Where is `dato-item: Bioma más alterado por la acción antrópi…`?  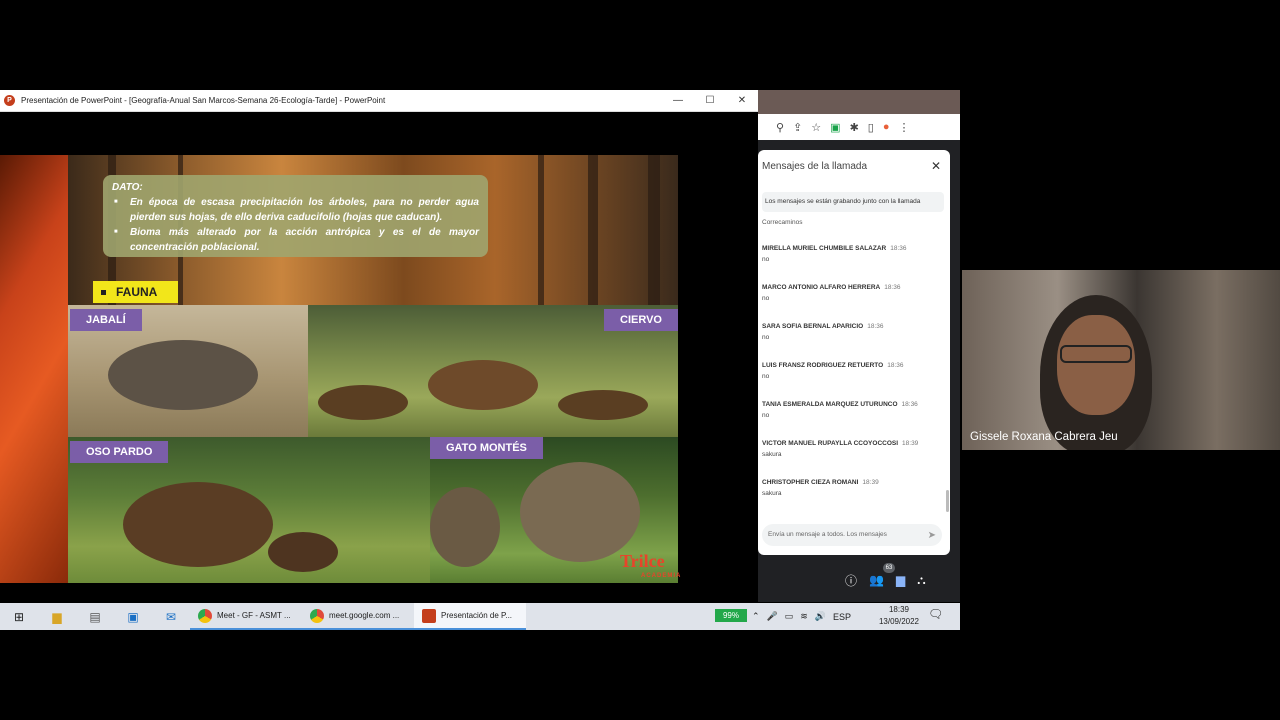 dato-item: Bioma más alterado por la acción antrópi… is located at coordinates (295, 240).